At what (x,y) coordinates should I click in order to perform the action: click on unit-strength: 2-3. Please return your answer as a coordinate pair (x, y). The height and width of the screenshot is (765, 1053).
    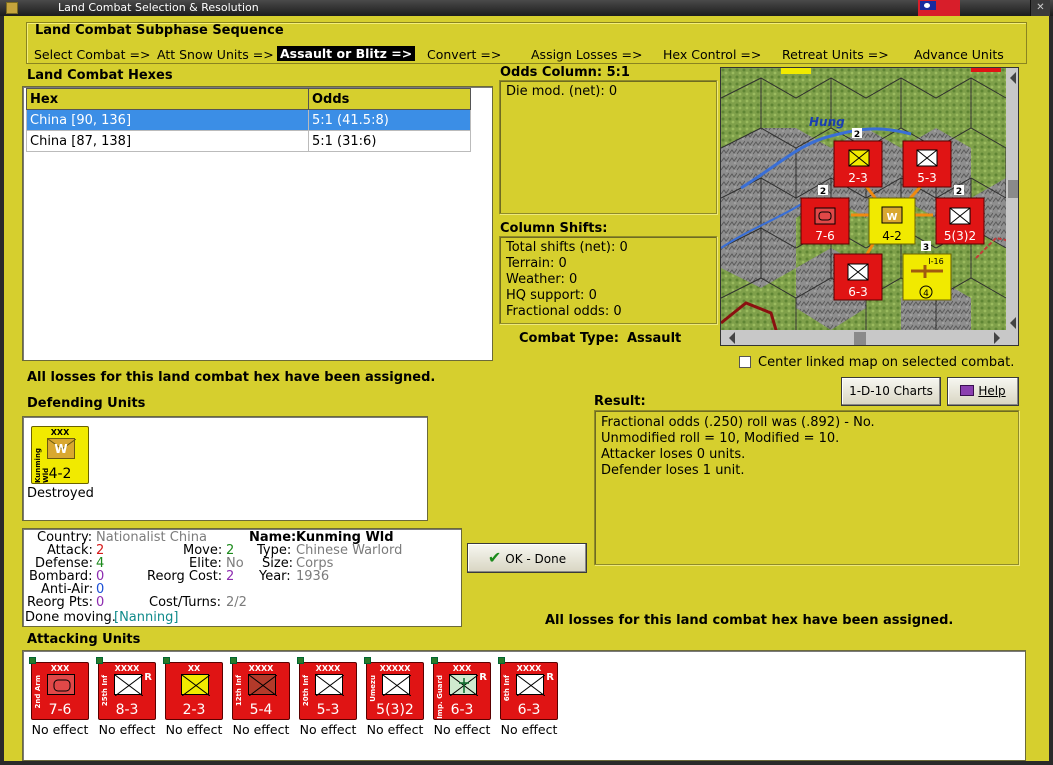
    Looking at the image, I should click on (194, 710).